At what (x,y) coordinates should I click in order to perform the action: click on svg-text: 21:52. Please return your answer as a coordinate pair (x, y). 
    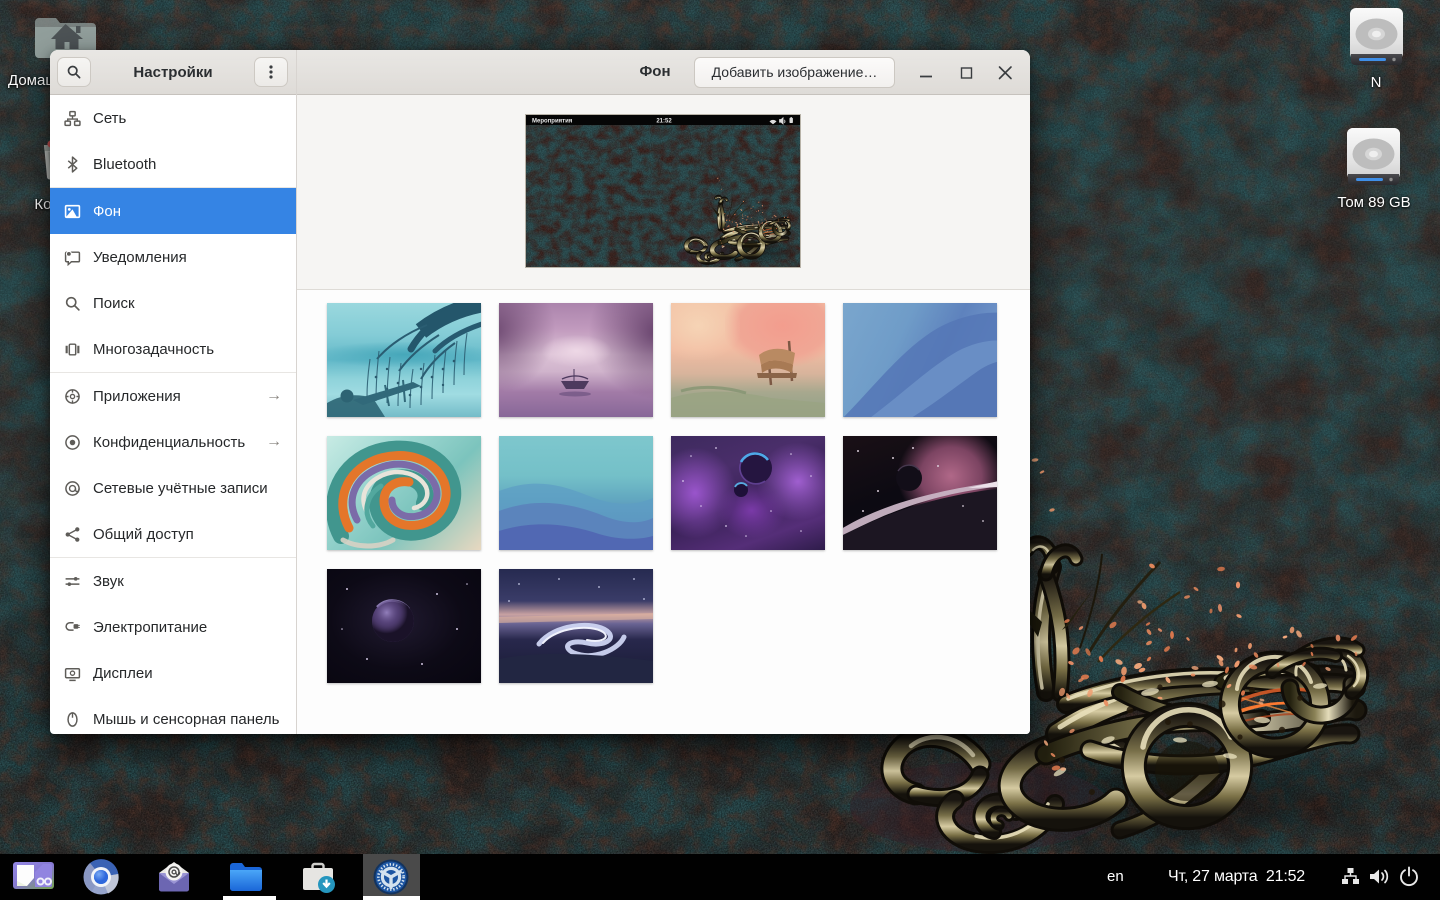
    Looking at the image, I should click on (664, 122).